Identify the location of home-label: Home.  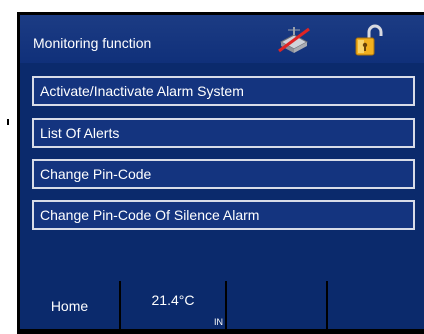
(69, 306).